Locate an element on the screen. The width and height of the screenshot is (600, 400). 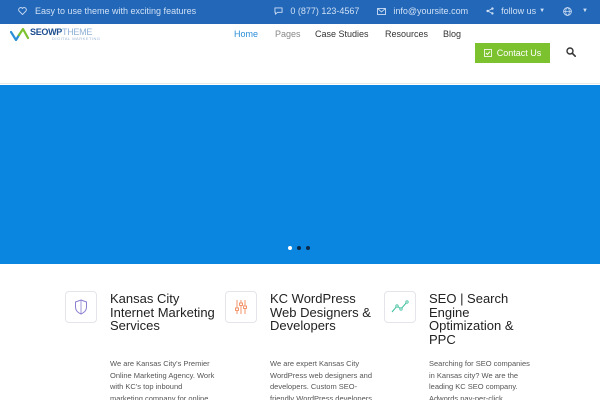
globe-icon is located at coordinates (567, 11).